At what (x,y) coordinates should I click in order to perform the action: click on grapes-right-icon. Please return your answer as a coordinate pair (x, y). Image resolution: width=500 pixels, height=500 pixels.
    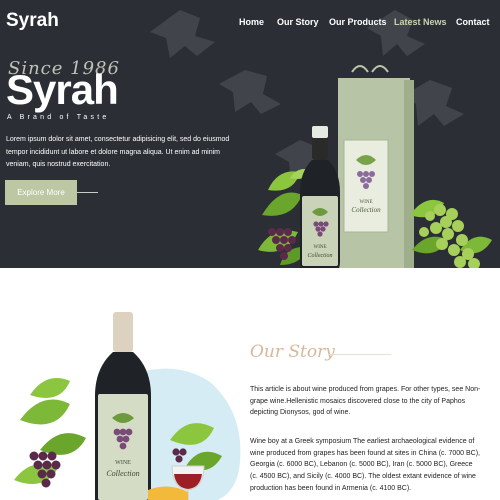
    Looking at the image, I should click on (449, 236).